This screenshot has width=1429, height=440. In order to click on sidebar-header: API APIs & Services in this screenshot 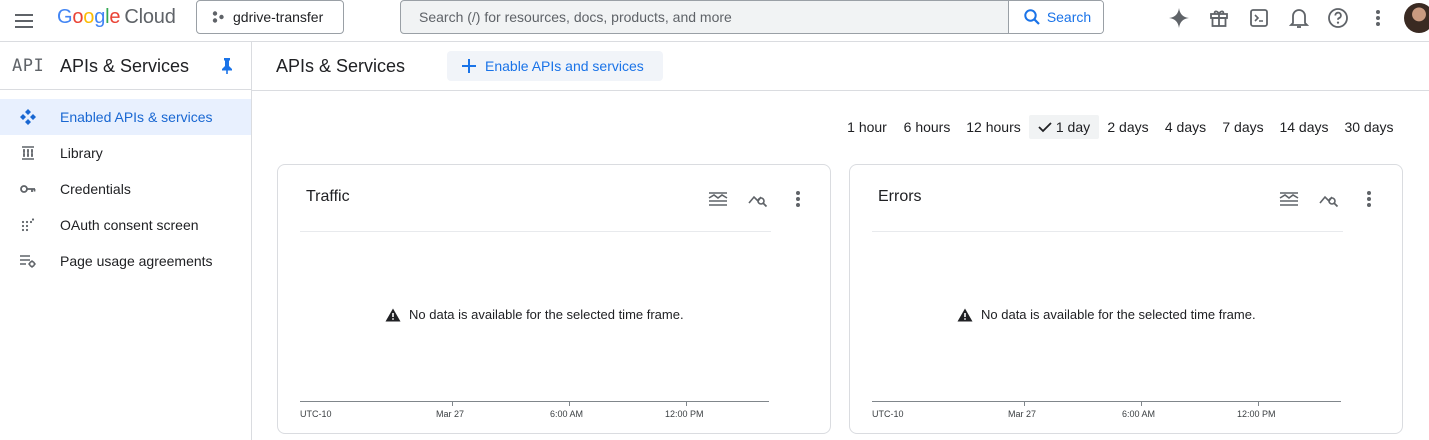, I will do `click(125, 66)`.